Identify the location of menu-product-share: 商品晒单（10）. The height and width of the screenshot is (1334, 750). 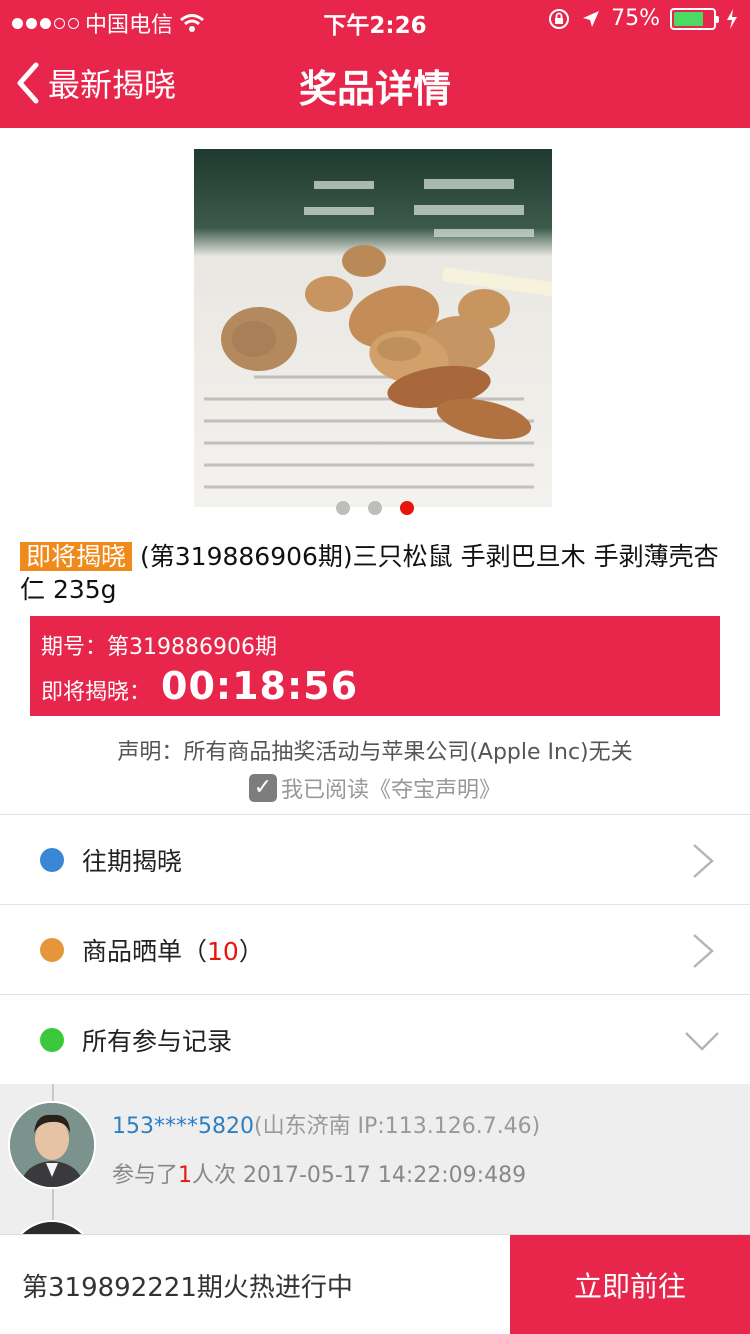
(375, 950).